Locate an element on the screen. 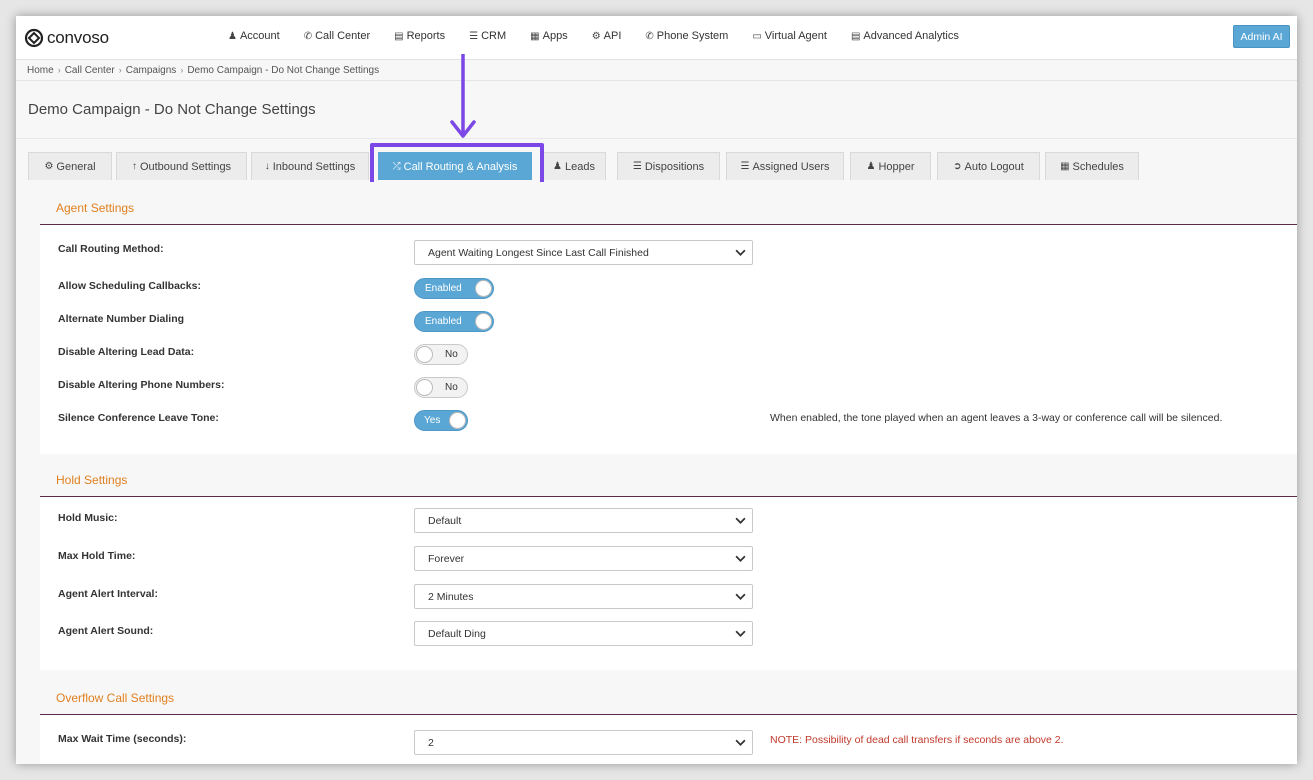  nav-crm: ☰ CRM is located at coordinates (487, 36).